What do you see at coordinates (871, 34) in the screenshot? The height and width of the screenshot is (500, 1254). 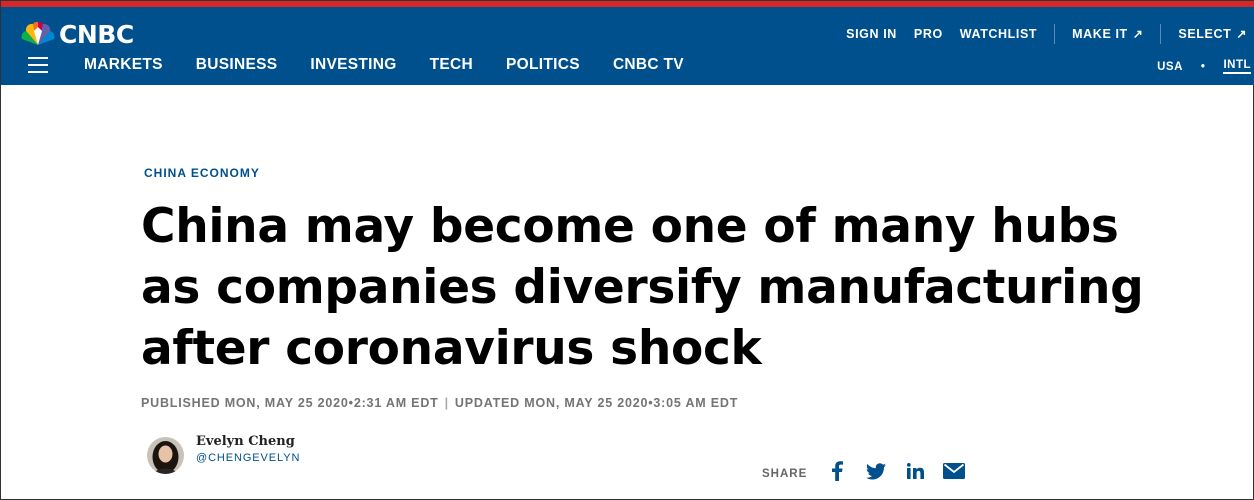 I see `sign-in-link: SIGN IN` at bounding box center [871, 34].